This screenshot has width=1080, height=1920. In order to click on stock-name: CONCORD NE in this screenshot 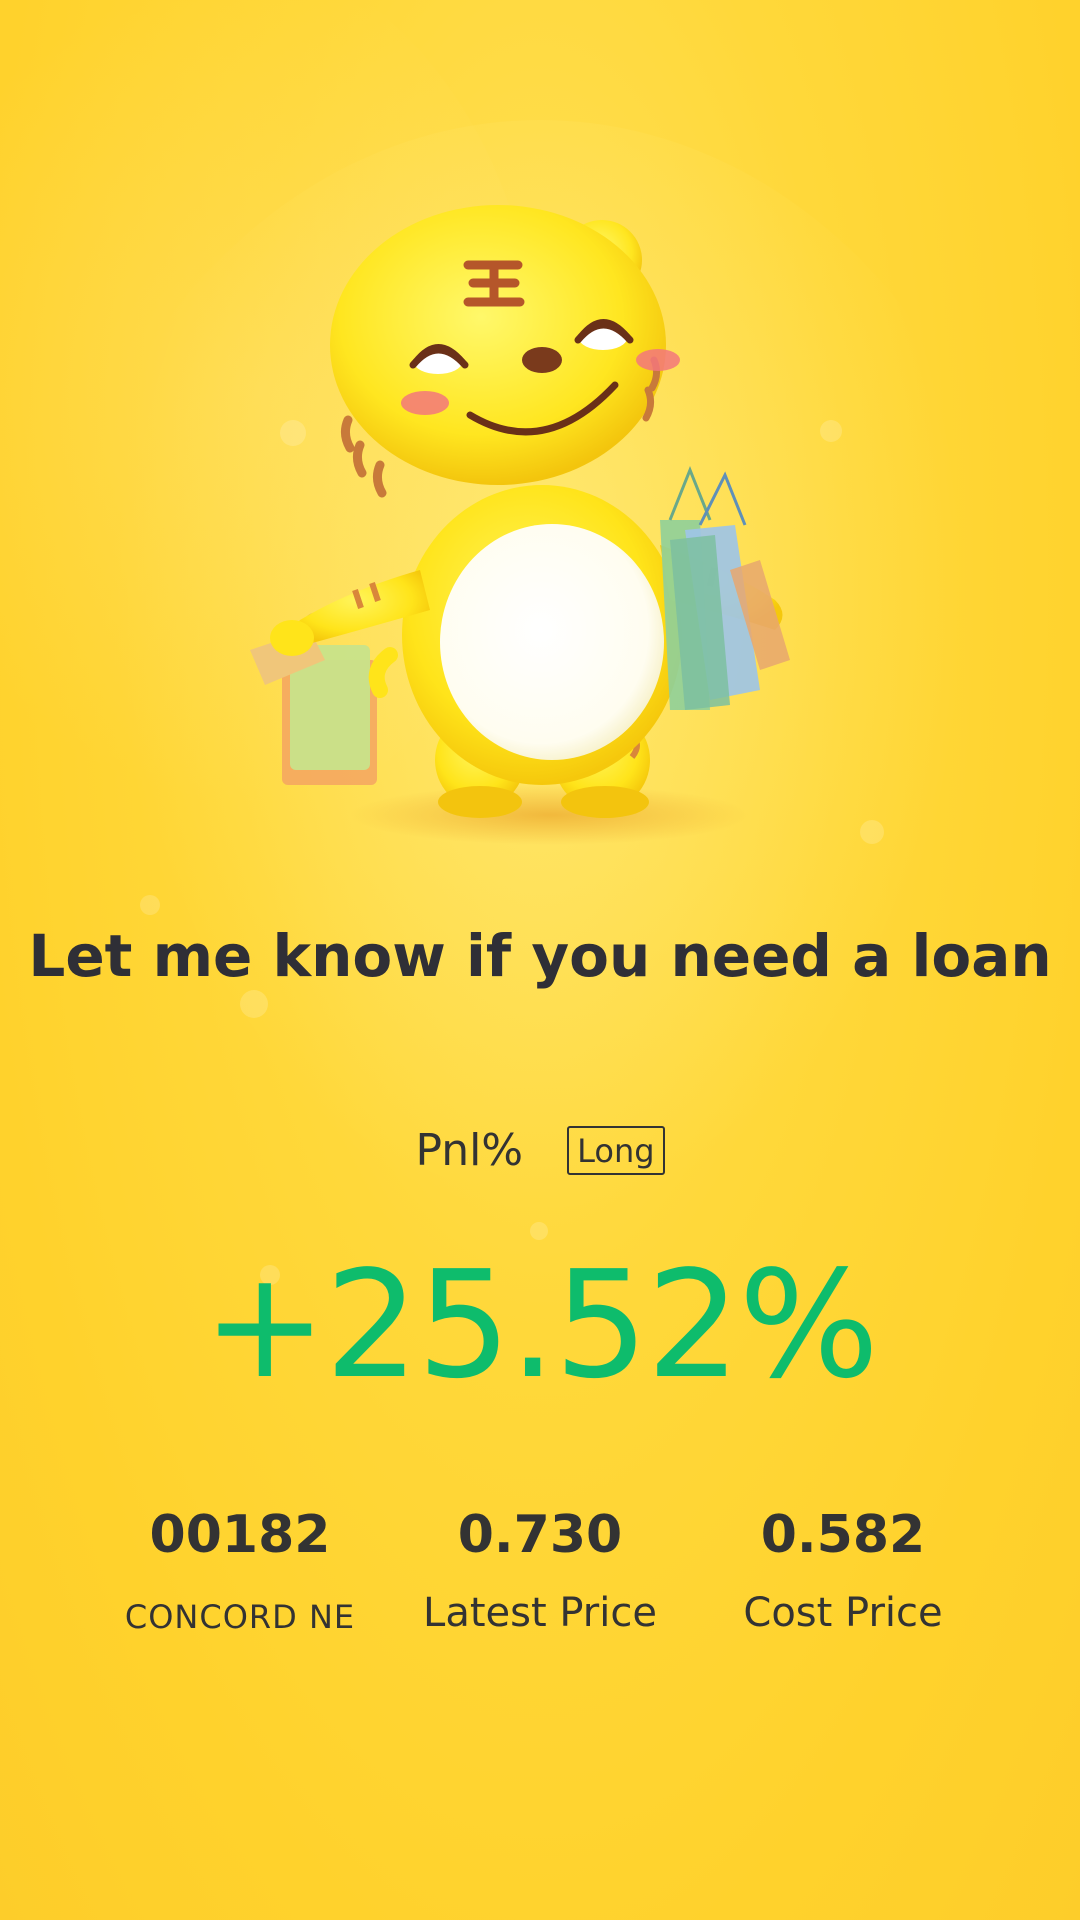, I will do `click(240, 1617)`.